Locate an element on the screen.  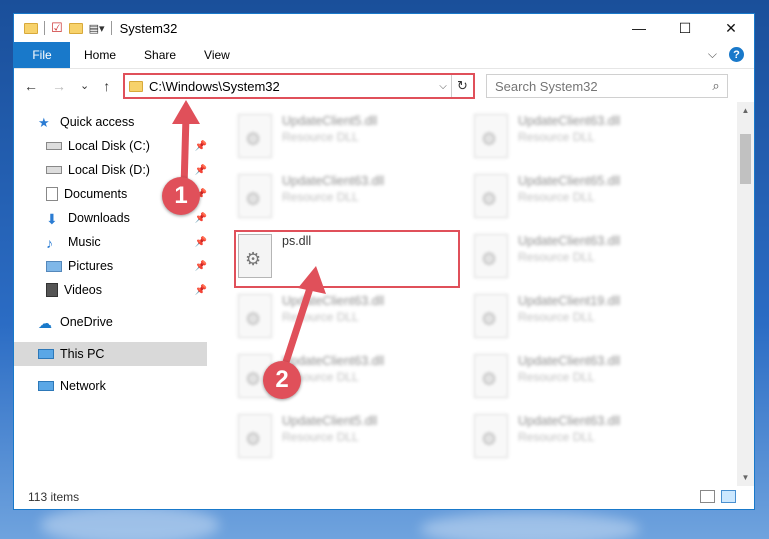
callout-badge-2: 2 is located at coordinates (282, 380).